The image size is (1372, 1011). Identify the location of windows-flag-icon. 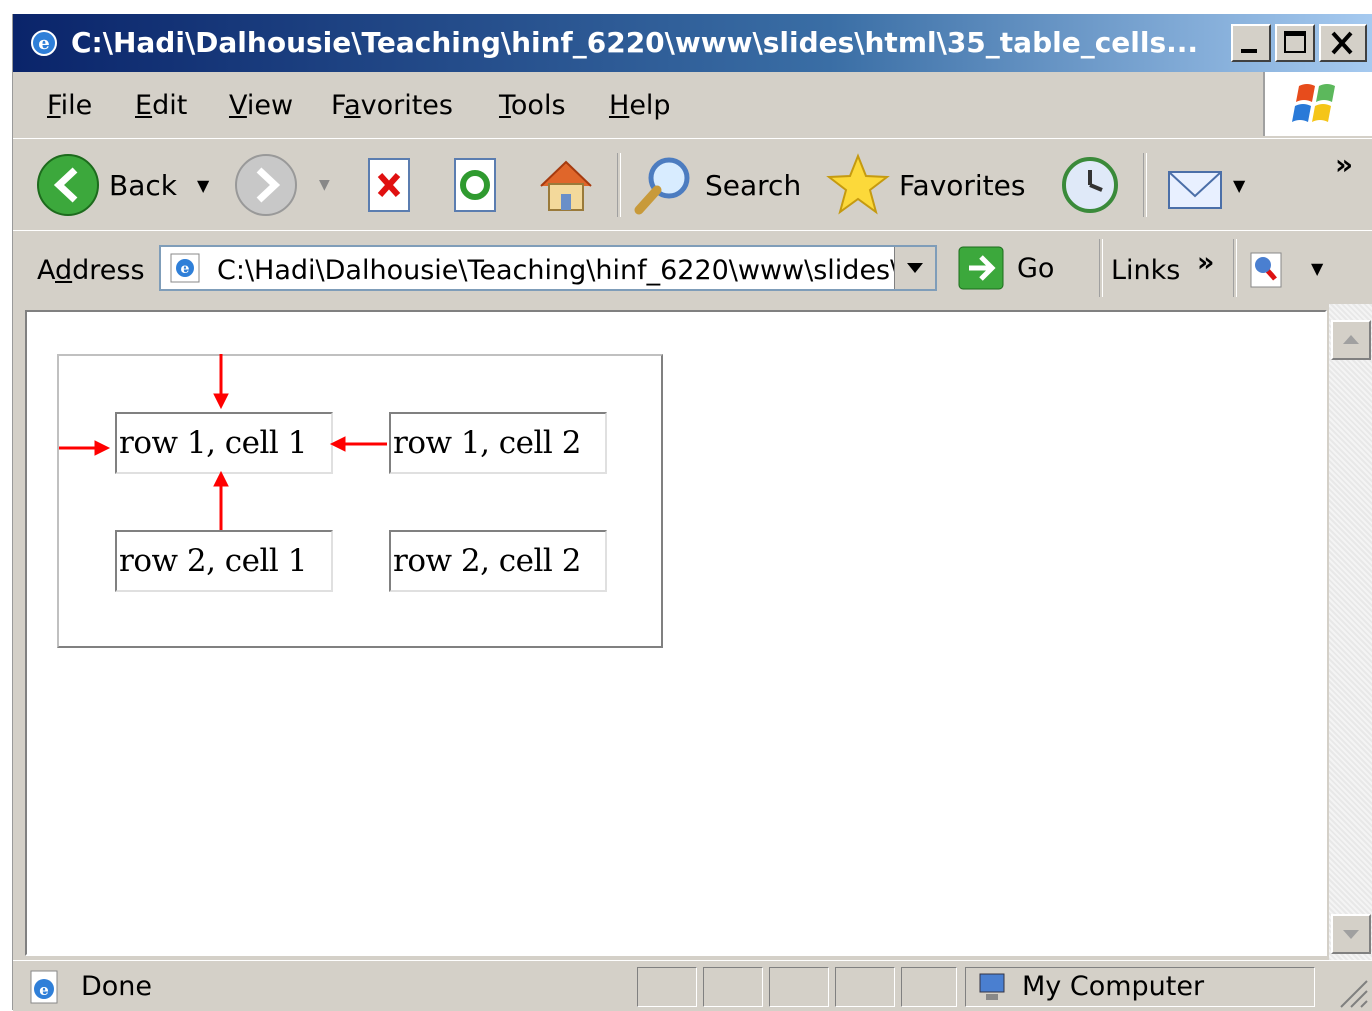
(1313, 103).